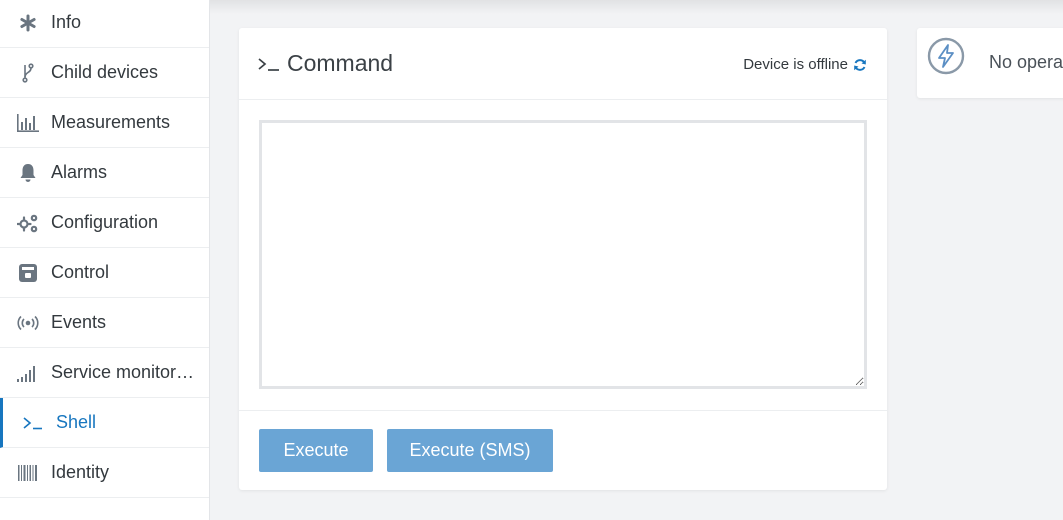 The width and height of the screenshot is (1063, 520). Describe the element at coordinates (470, 450) in the screenshot. I see `execute-sms-button: Execute (SMS)` at that location.